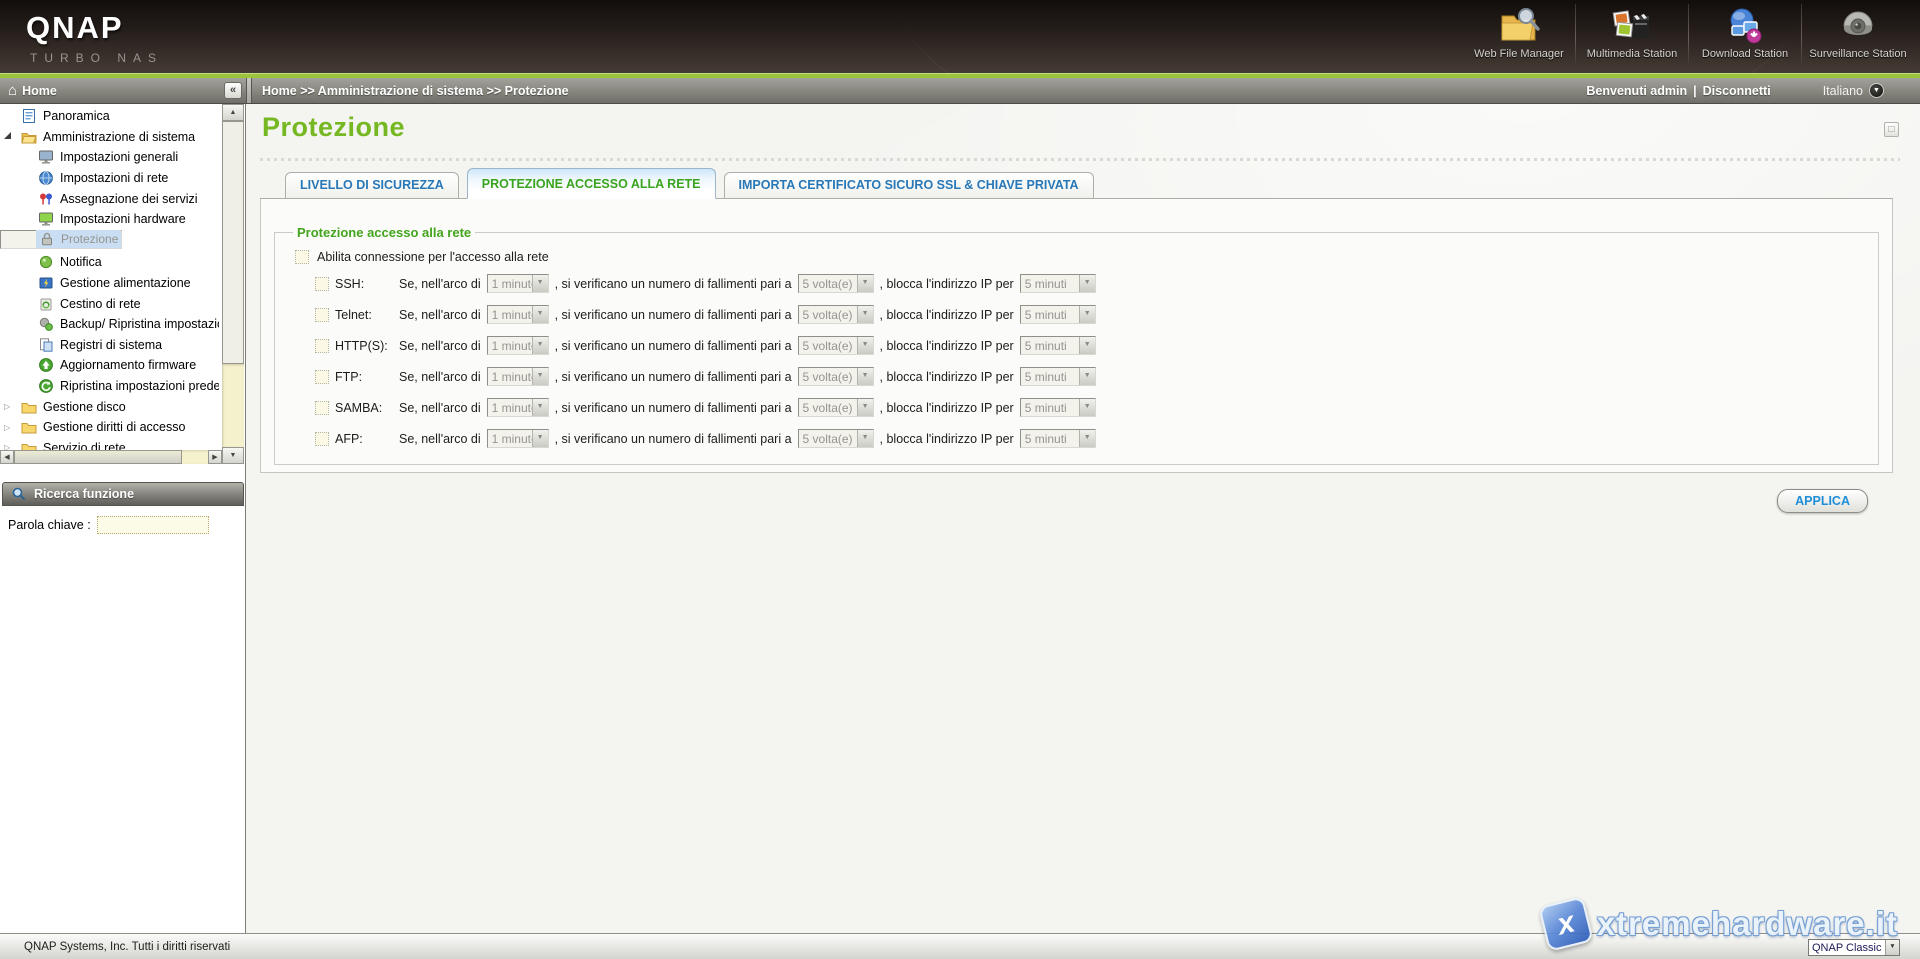  I want to click on sidebar-item-protezione: Protezione, so click(61, 239).